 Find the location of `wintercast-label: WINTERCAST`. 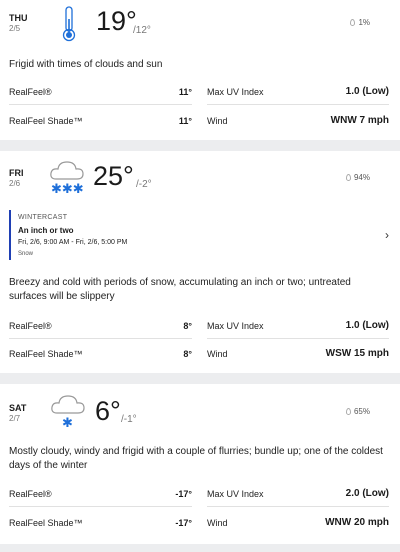

wintercast-label: WINTERCAST is located at coordinates (43, 217).